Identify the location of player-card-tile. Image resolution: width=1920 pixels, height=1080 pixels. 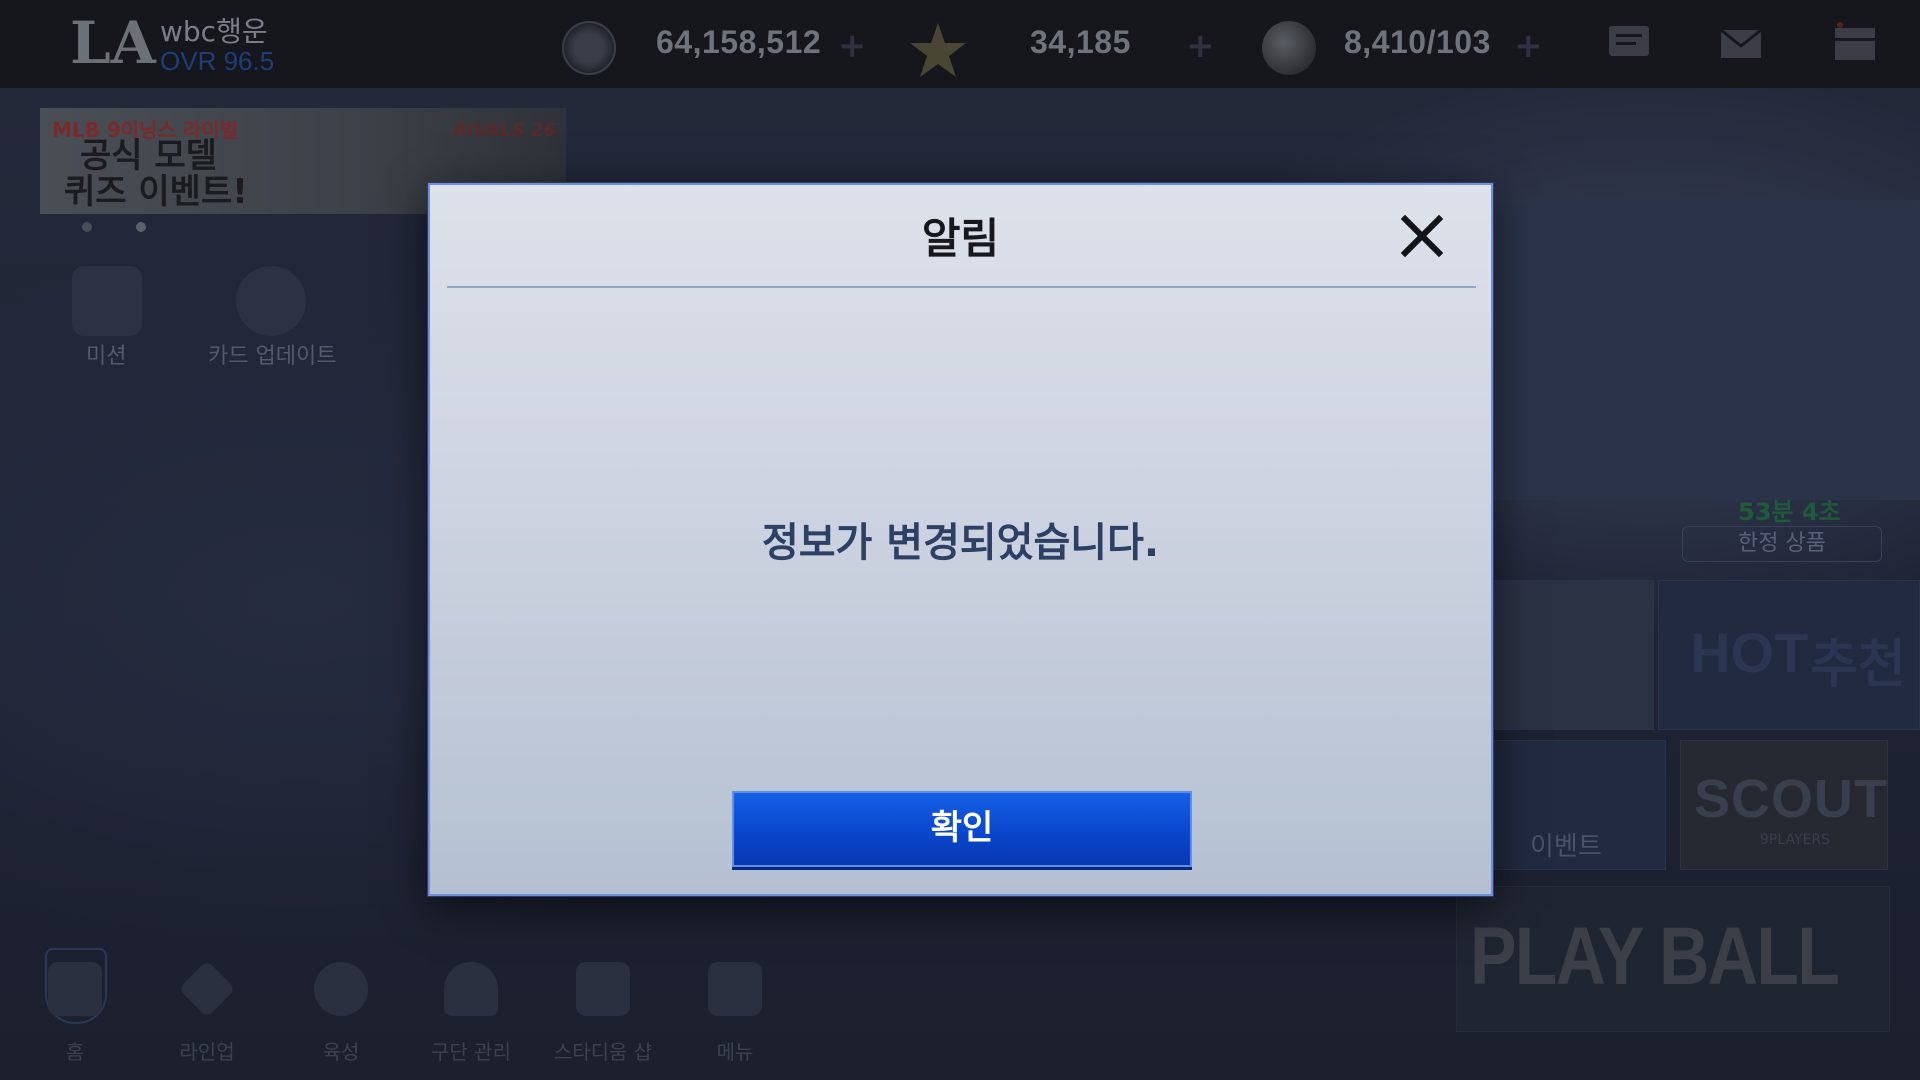
(1574, 655).